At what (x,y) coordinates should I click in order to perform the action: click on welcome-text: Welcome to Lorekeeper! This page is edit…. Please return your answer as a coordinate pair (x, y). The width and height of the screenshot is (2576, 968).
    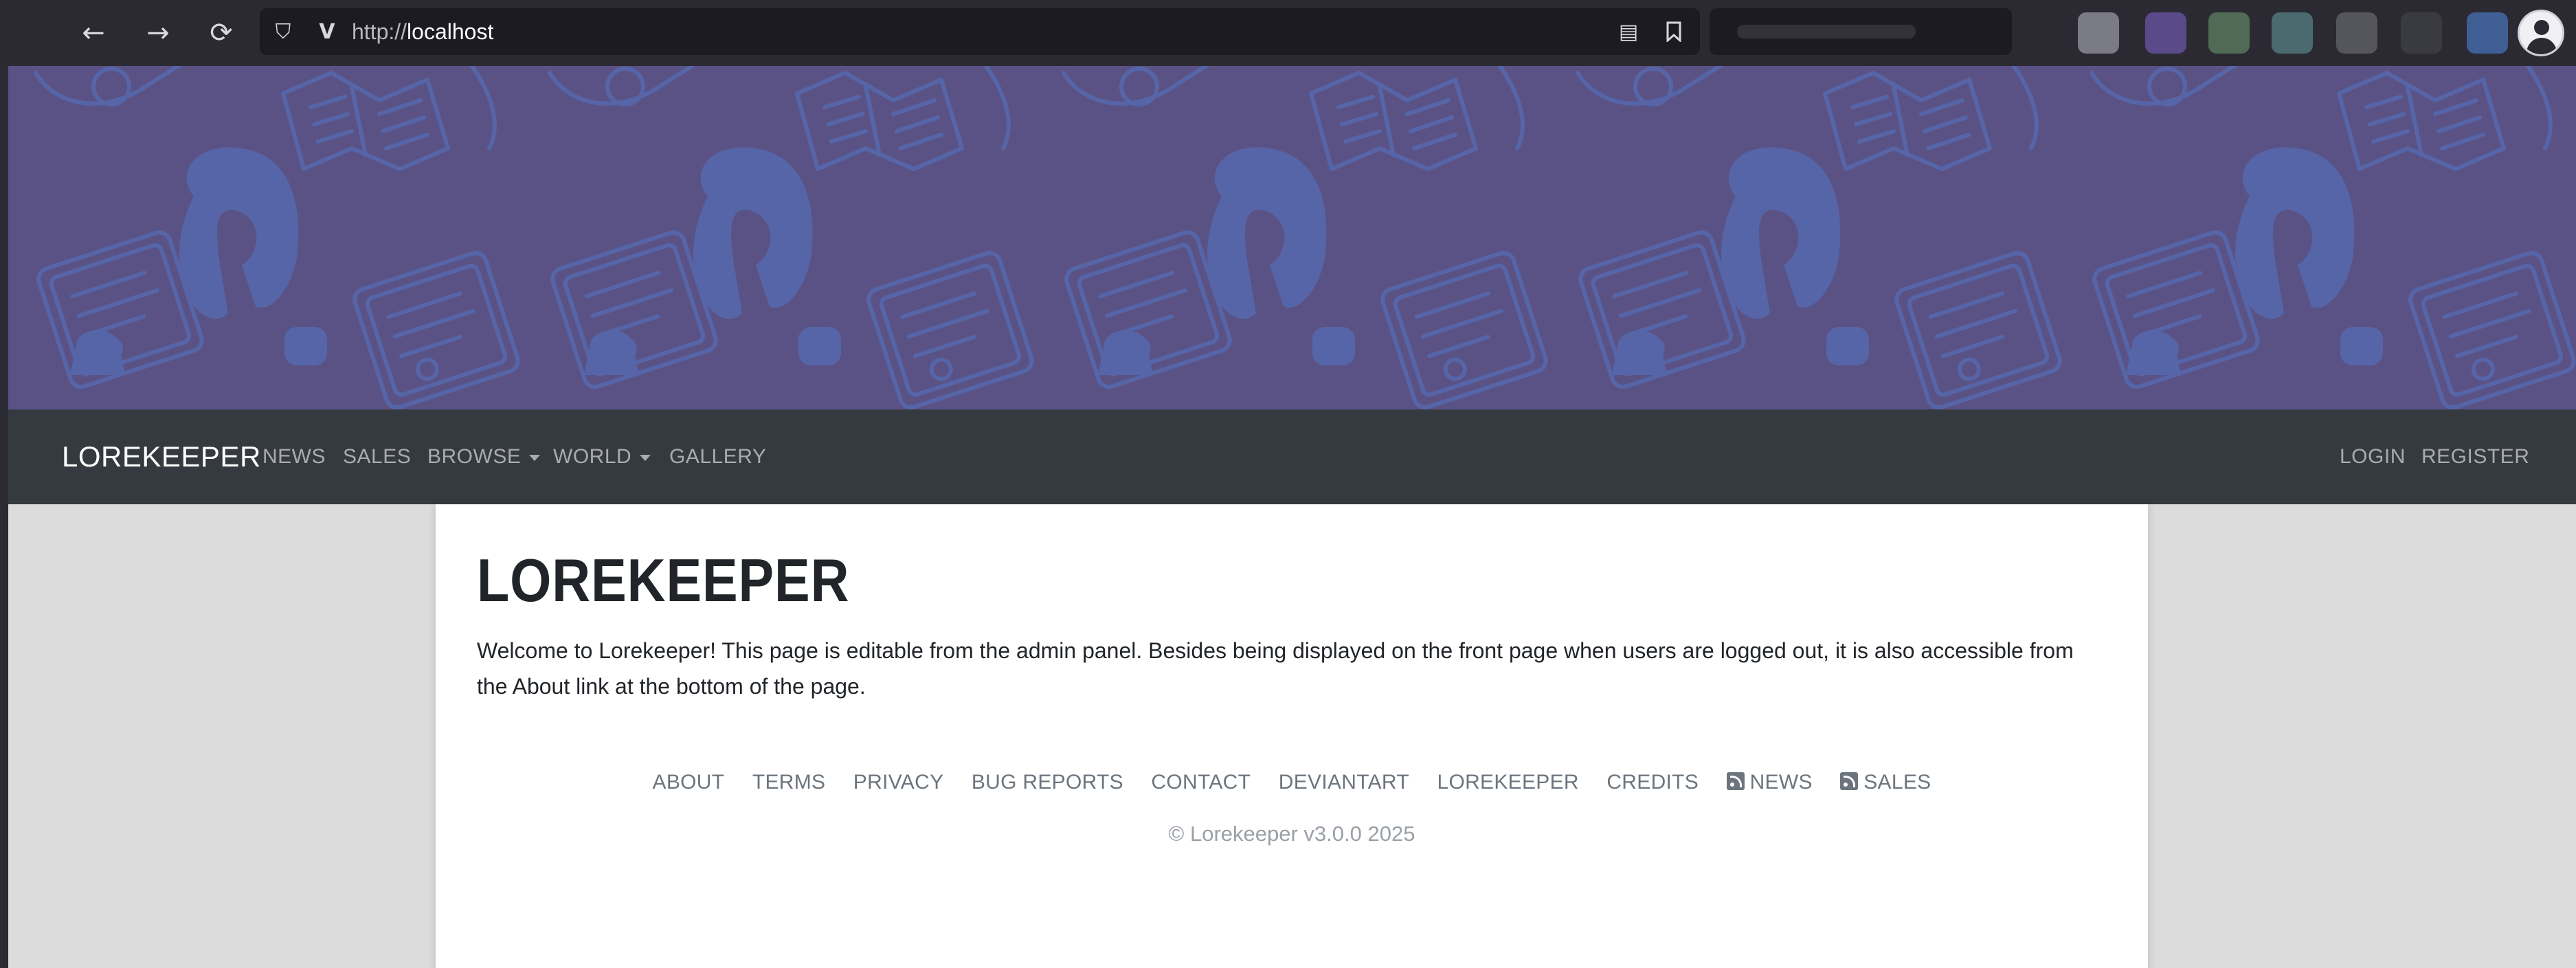
    Looking at the image, I should click on (1275, 668).